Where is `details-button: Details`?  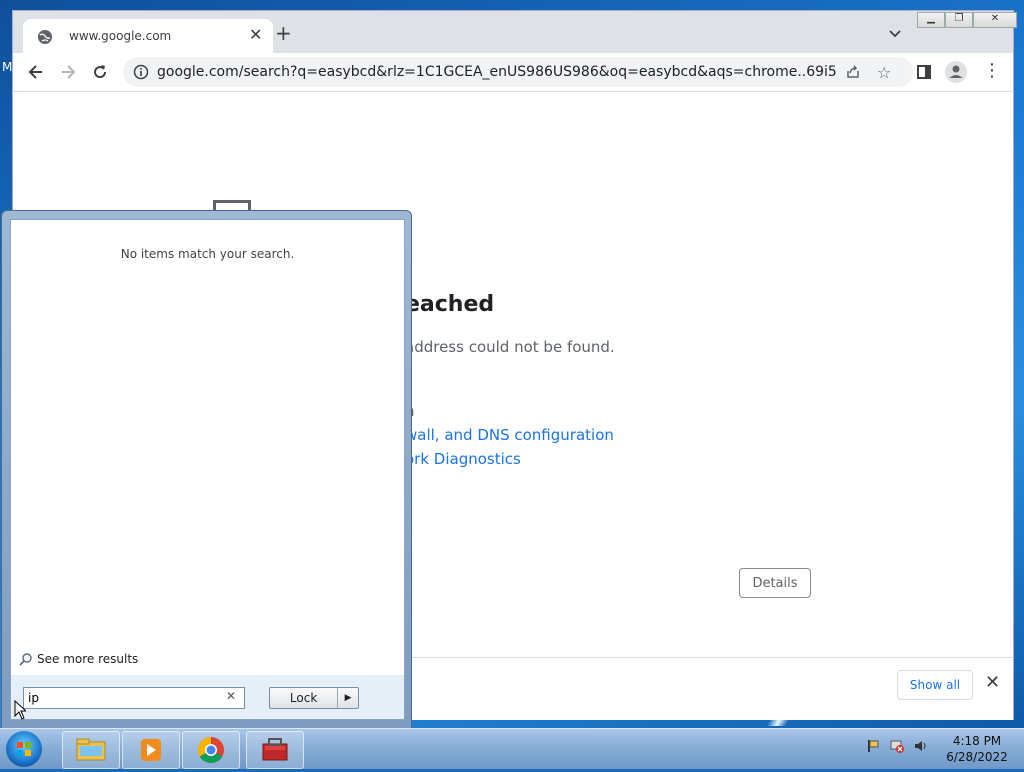
details-button: Details is located at coordinates (775, 583).